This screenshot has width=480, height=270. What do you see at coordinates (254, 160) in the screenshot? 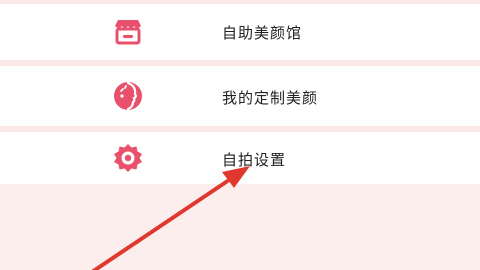
I see `menu-item-label: 自拍设置` at bounding box center [254, 160].